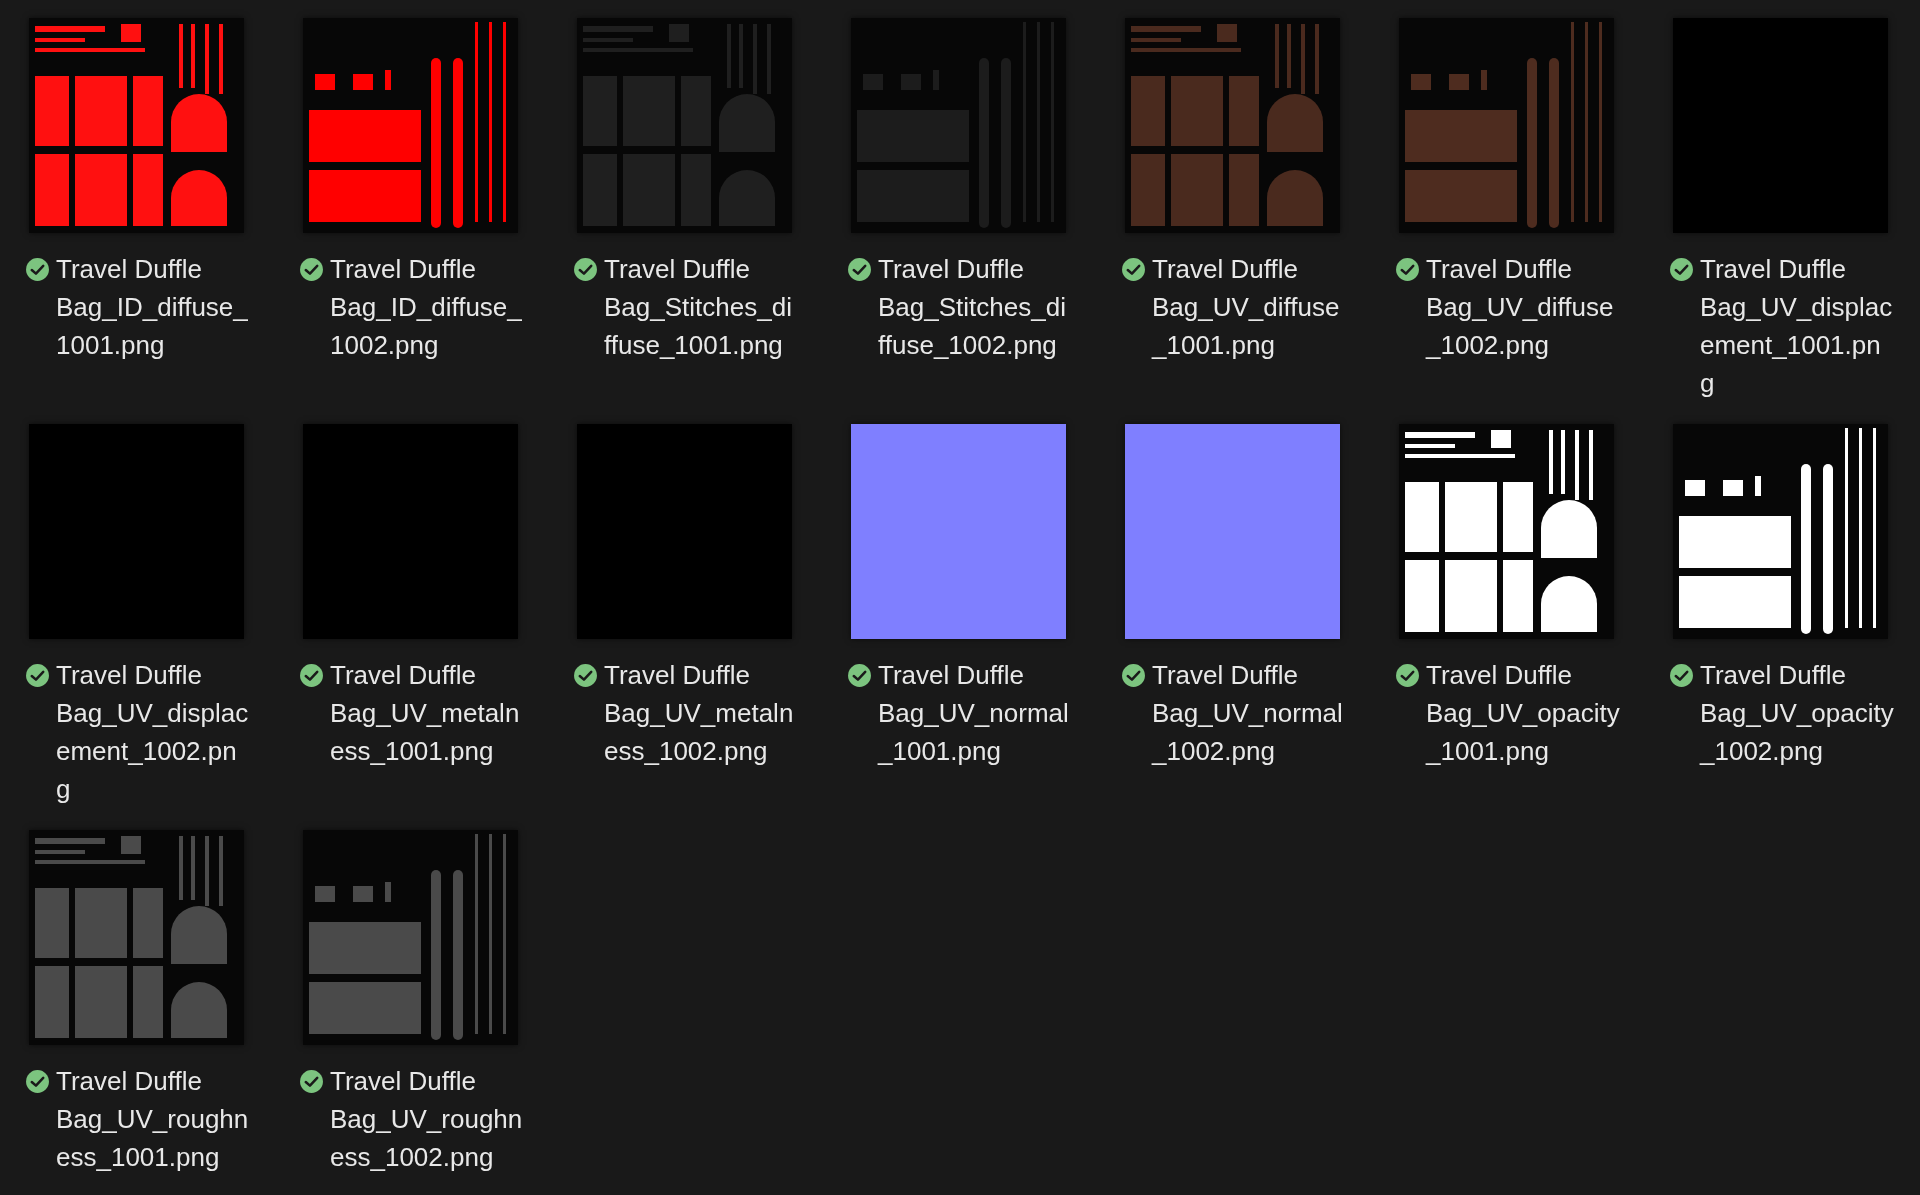 This screenshot has height=1195, width=1920. Describe the element at coordinates (426, 307) in the screenshot. I see `file-name: Travel Duffle Bag_ID_diffuse_ 1002.png` at that location.